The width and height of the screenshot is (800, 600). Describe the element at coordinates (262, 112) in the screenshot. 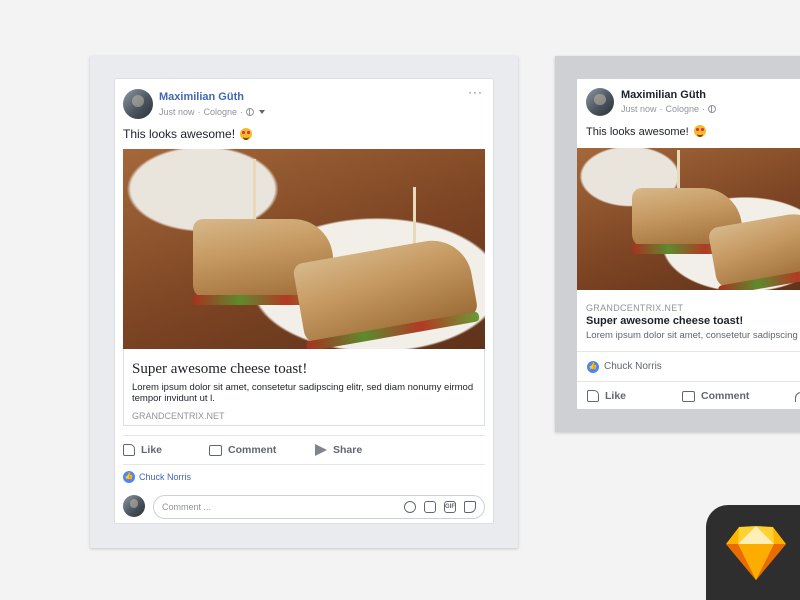

I see `audience-dropdown-icon` at that location.